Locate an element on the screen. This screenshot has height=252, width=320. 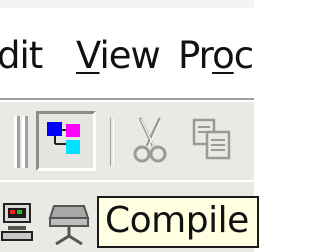
compile-icon is located at coordinates (69, 225).